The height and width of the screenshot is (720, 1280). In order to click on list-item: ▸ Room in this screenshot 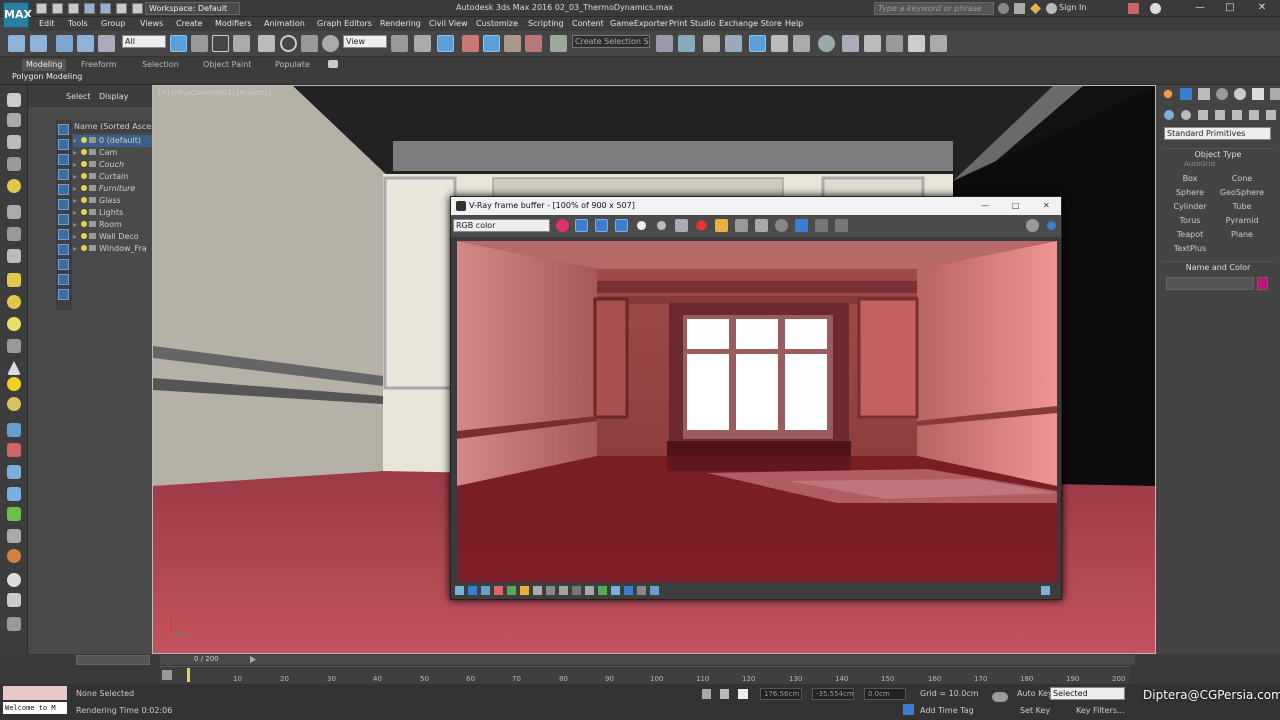, I will do `click(112, 225)`.